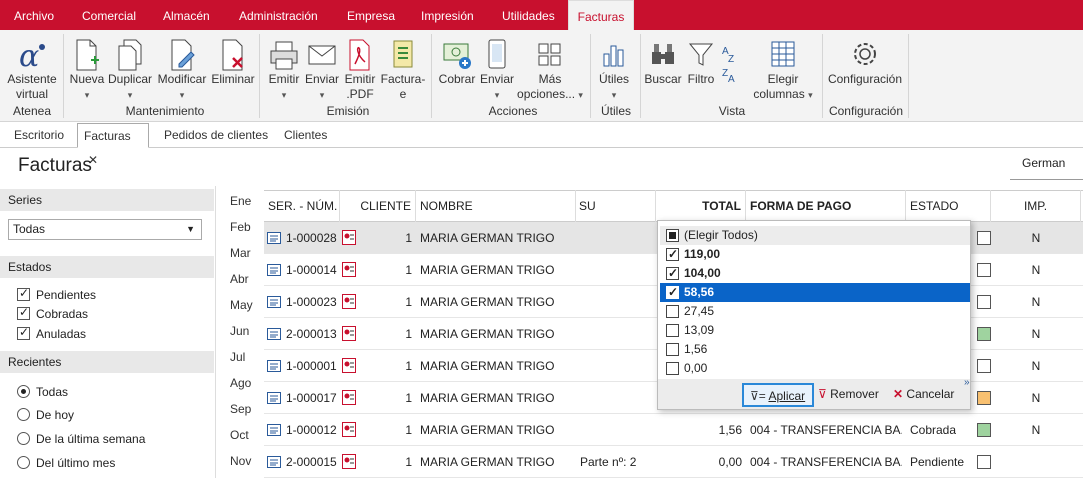 The image size is (1083, 478). I want to click on col-header-num: SER. - NÚM., so click(302, 206).